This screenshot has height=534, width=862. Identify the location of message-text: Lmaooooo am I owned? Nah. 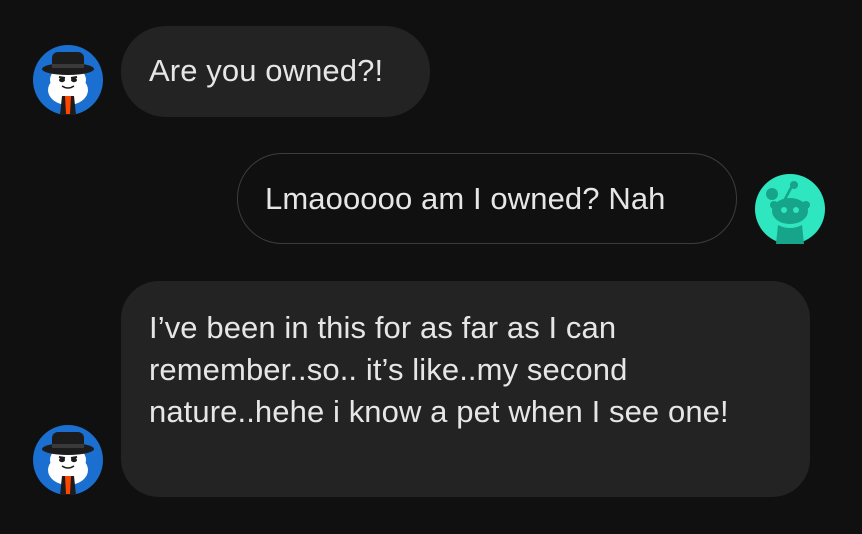
(465, 198).